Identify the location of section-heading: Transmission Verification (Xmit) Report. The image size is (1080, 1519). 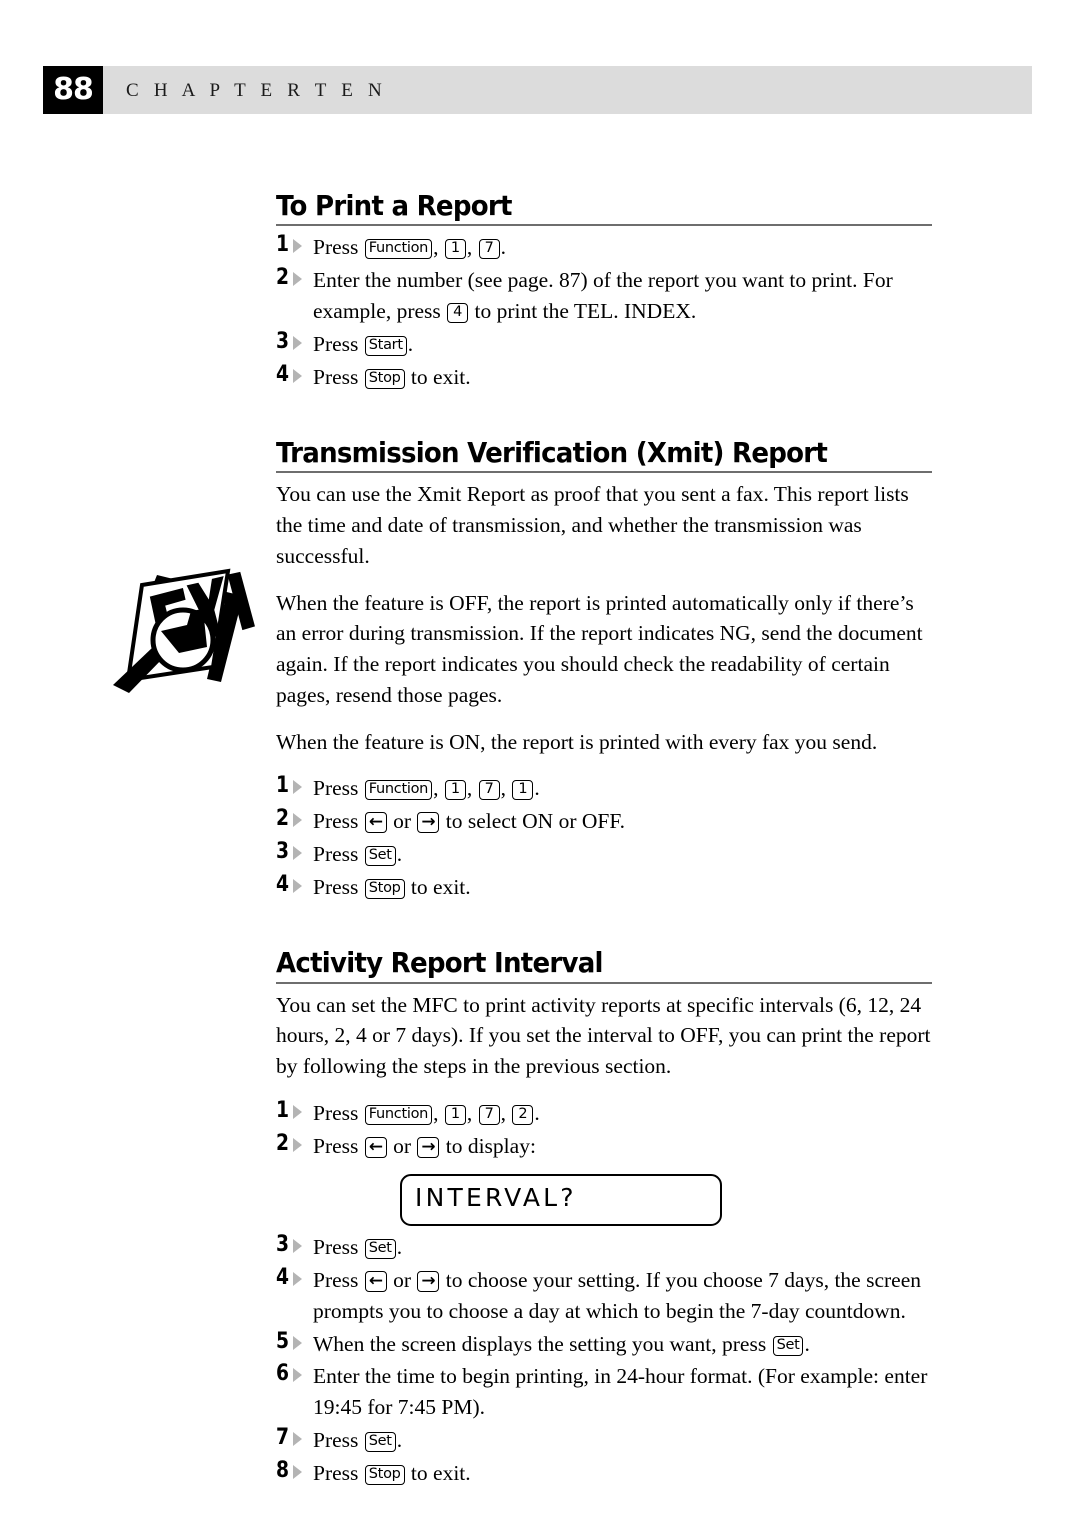
(552, 453).